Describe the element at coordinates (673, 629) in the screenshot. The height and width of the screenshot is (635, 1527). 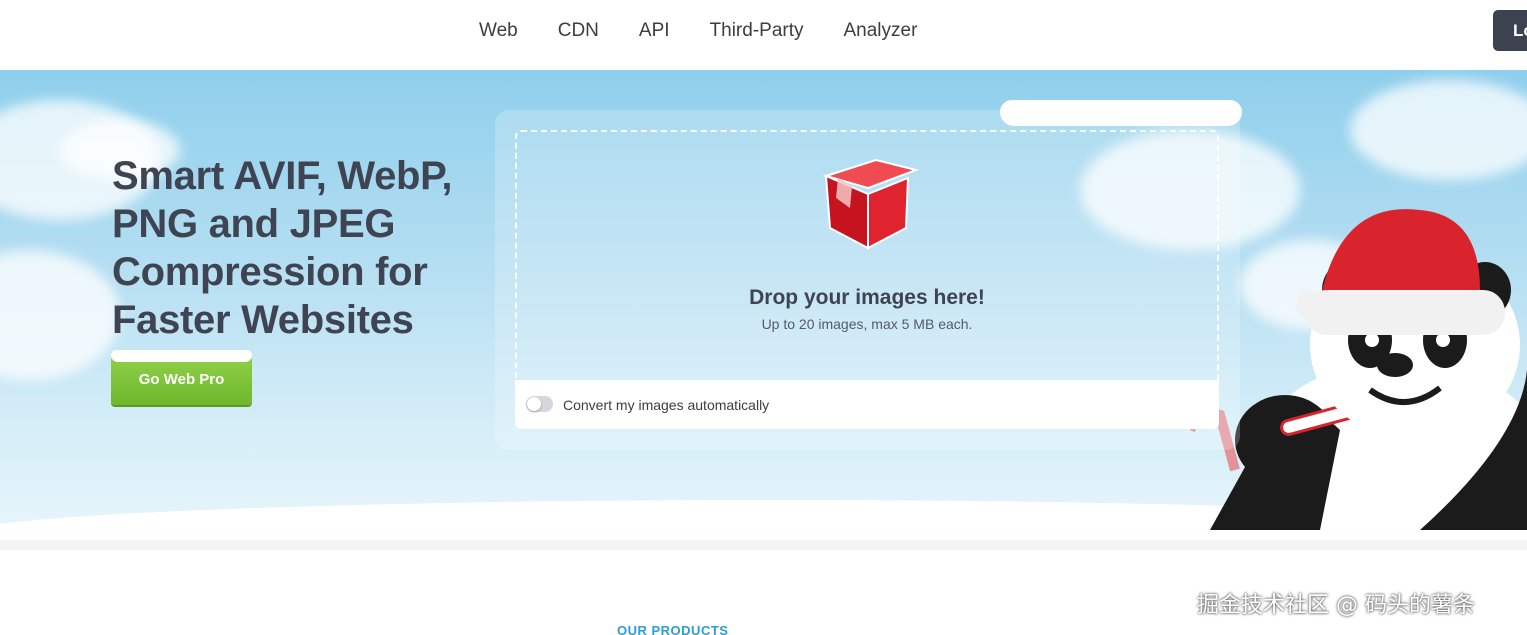
I see `our-products-heading: OUR PRODUCTS` at that location.